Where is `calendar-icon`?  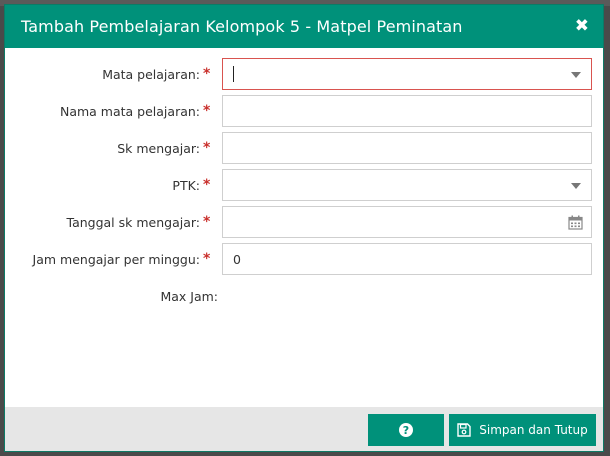
calendar-icon is located at coordinates (575, 222).